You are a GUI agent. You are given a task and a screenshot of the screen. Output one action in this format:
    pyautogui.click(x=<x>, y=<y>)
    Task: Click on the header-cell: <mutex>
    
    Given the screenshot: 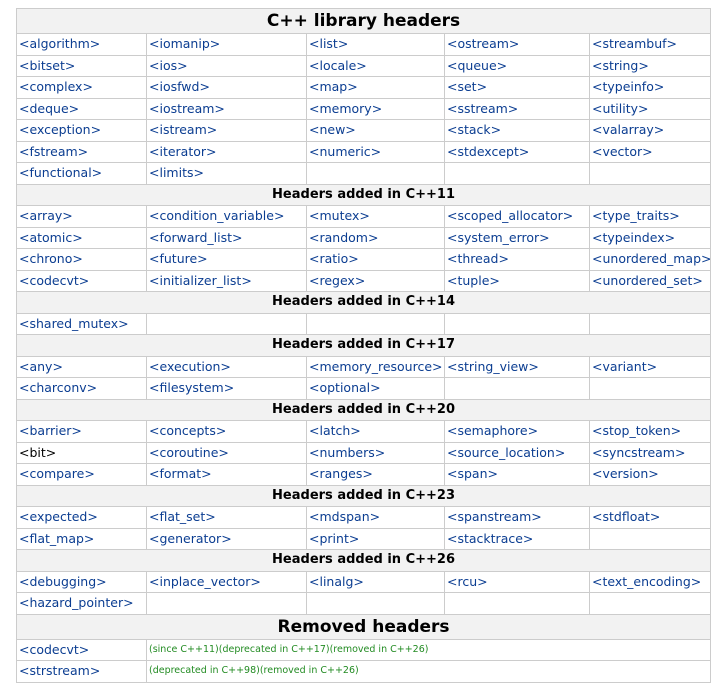 What is the action you would take?
    pyautogui.click(x=375, y=216)
    